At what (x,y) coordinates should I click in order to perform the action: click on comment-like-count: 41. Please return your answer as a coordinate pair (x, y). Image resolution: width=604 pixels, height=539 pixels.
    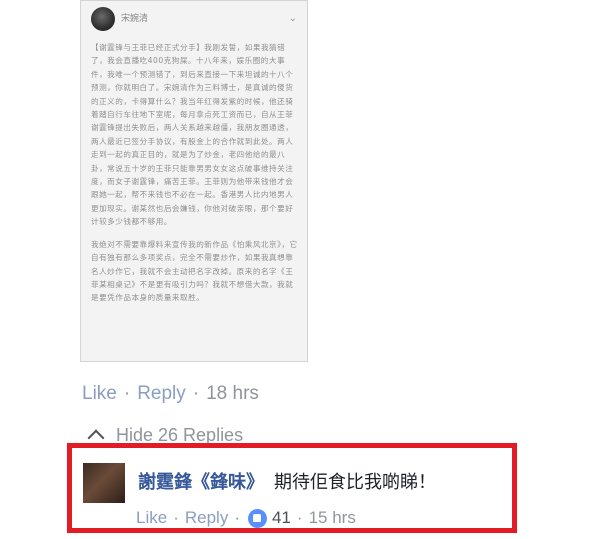
    Looking at the image, I should click on (281, 518).